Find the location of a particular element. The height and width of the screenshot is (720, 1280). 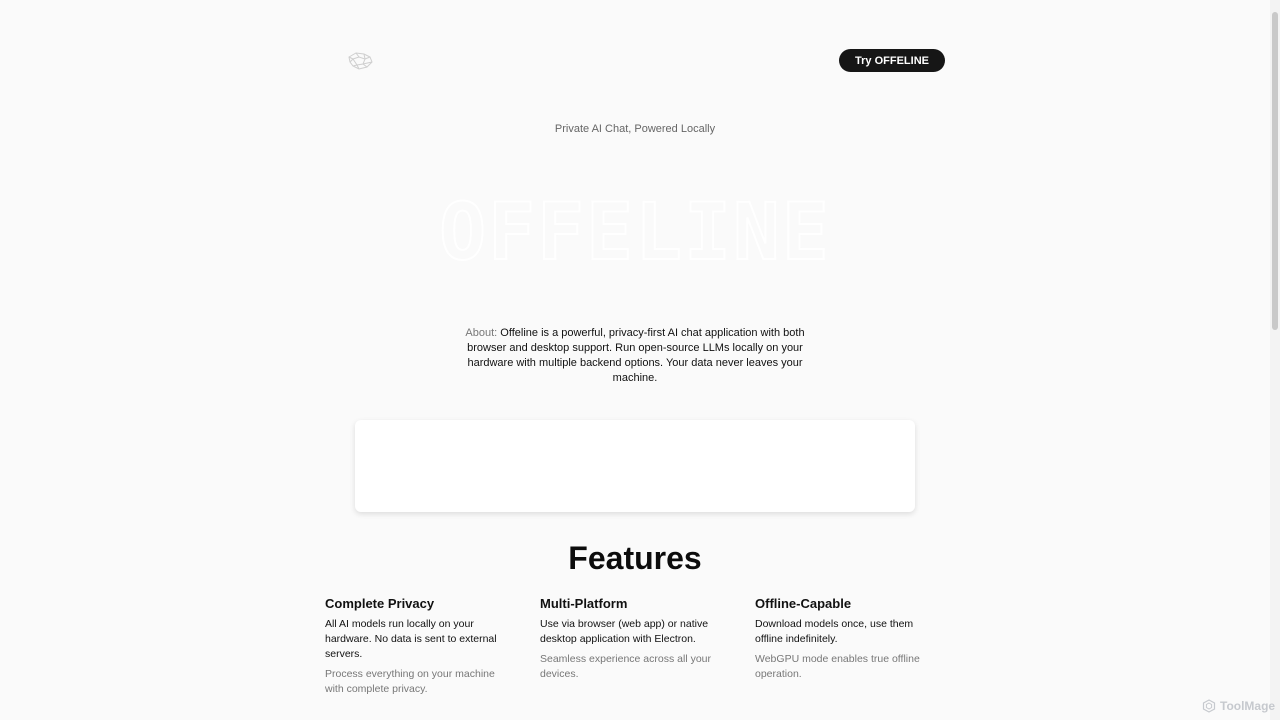

toolmage-watermark: ToolMage is located at coordinates (1238, 706).